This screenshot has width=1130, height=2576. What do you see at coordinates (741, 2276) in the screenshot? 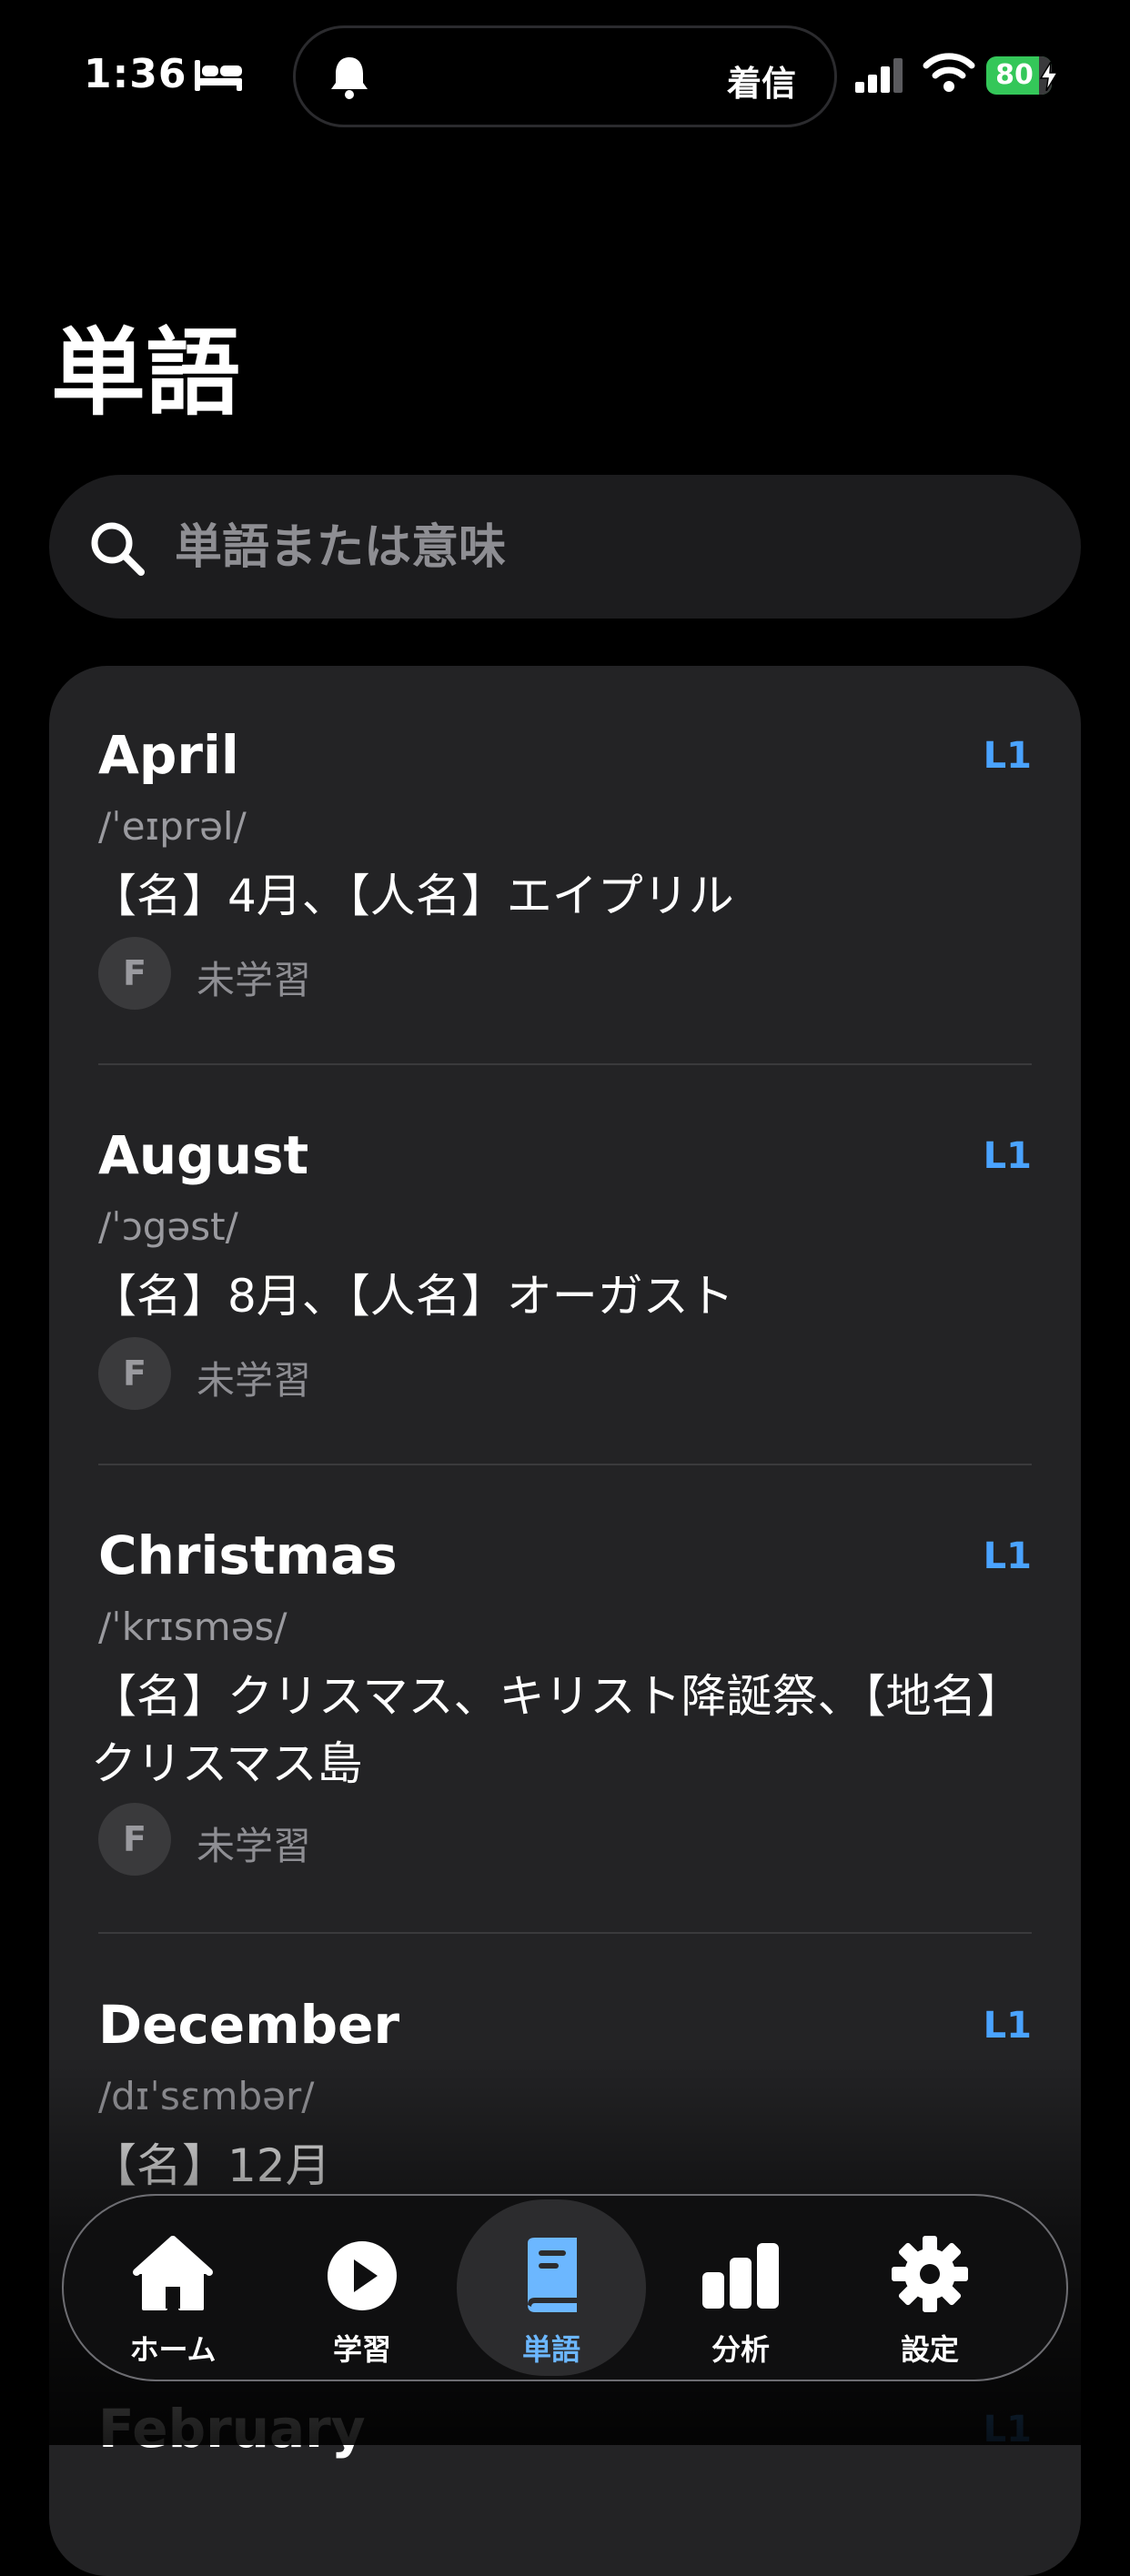
I see `bar-chart-icon` at bounding box center [741, 2276].